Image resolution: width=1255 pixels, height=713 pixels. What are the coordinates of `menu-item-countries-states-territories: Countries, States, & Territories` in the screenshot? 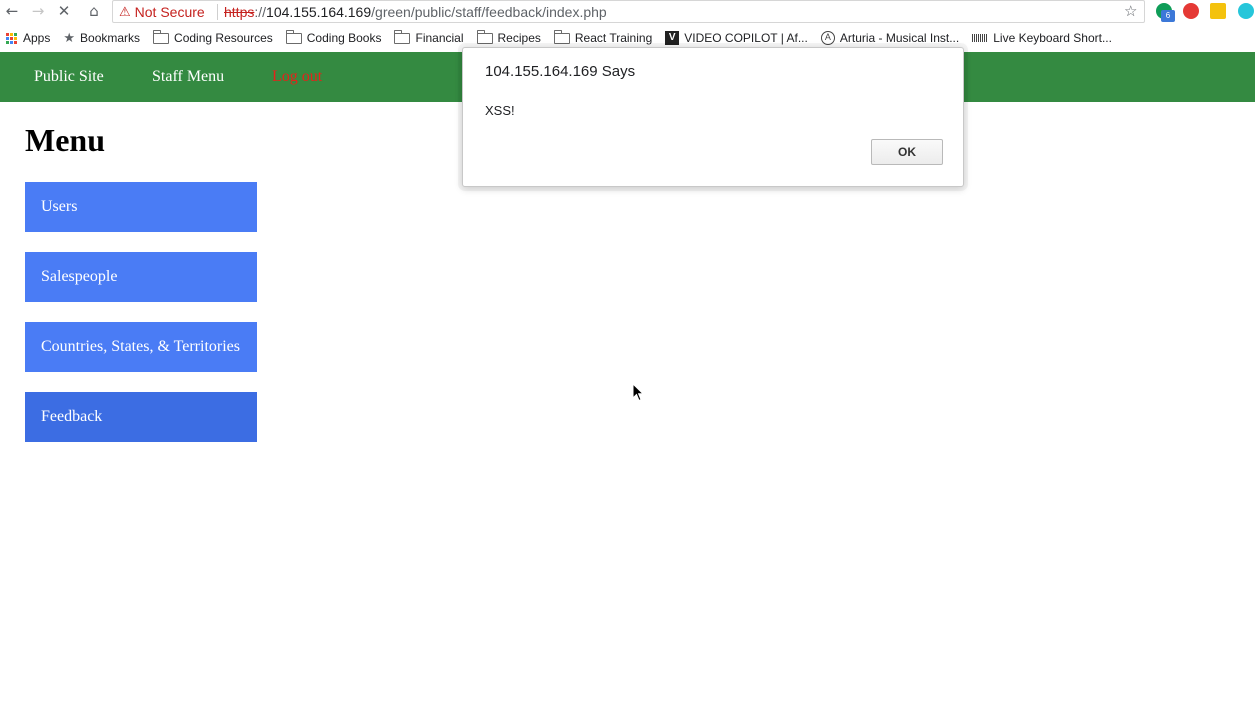 It's located at (141, 347).